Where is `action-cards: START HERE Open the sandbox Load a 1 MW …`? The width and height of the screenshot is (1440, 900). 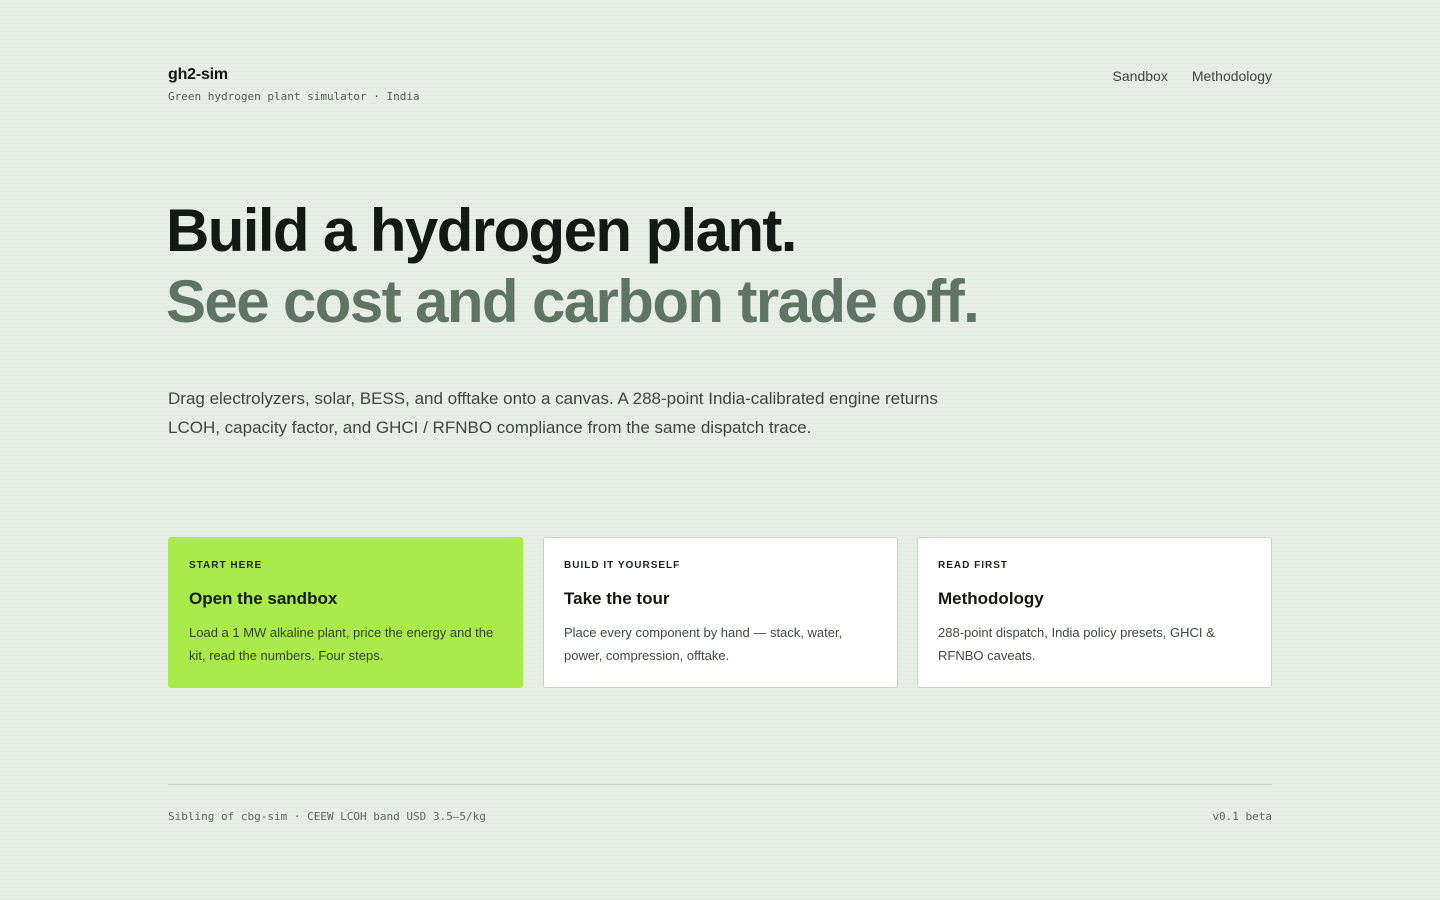 action-cards: START HERE Open the sandbox Load a 1 MW … is located at coordinates (720, 612).